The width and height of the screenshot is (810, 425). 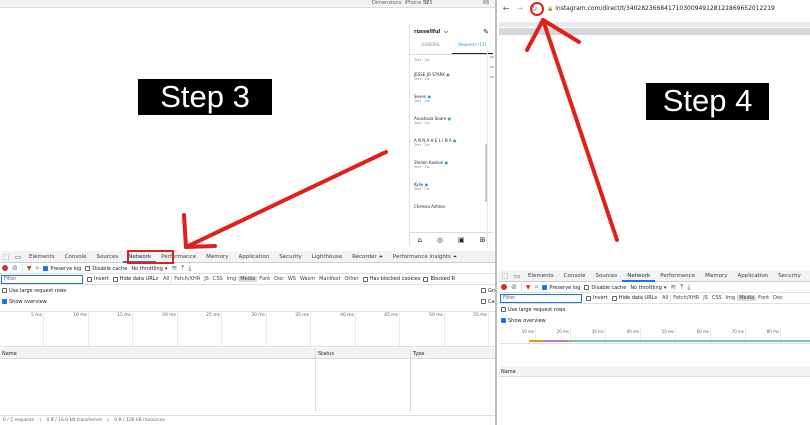 What do you see at coordinates (285, 199) in the screenshot?
I see `step3-arrow` at bounding box center [285, 199].